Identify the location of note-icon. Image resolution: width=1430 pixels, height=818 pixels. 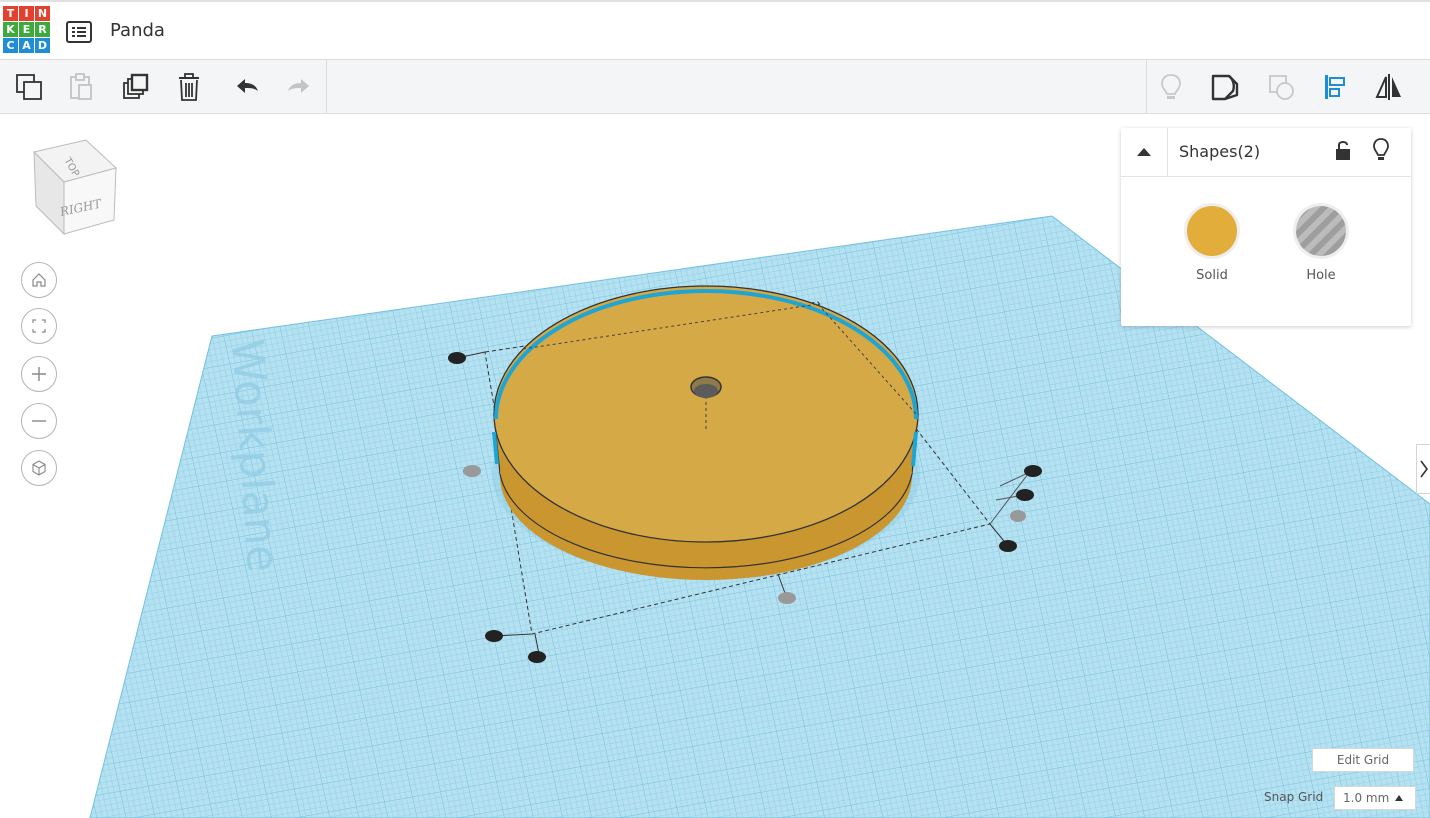
(1225, 87).